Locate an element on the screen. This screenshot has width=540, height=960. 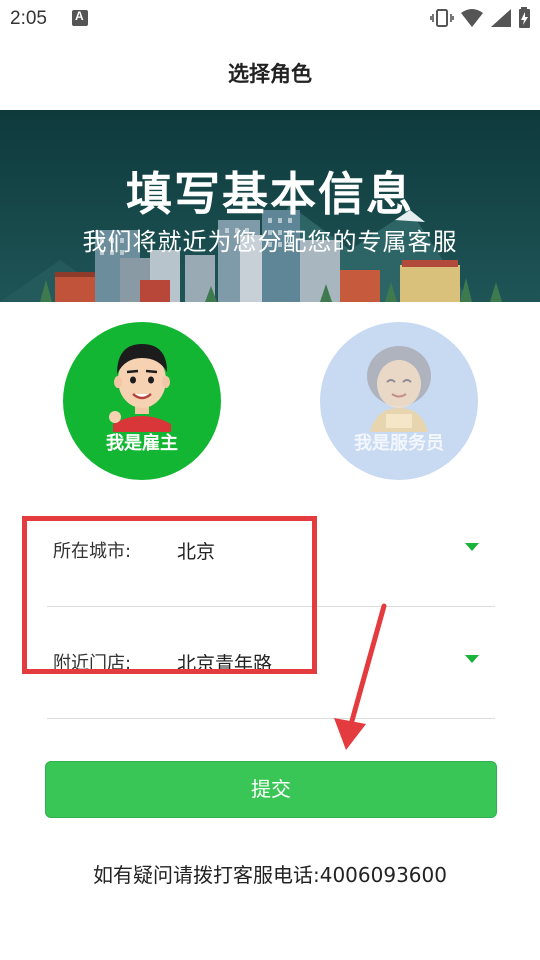
role-helper-button: 我是服务员 is located at coordinates (399, 401).